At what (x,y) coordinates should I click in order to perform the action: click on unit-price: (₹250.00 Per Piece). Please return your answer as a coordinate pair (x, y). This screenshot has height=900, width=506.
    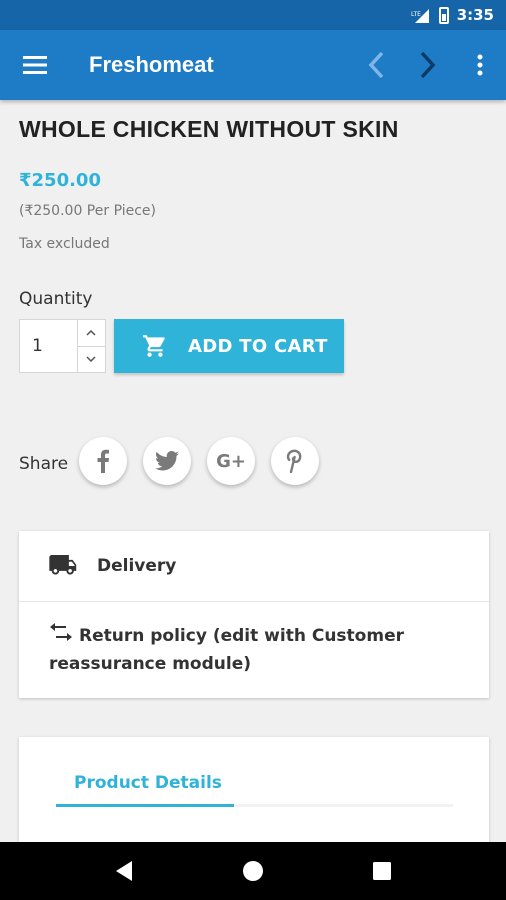
    Looking at the image, I should click on (87, 211).